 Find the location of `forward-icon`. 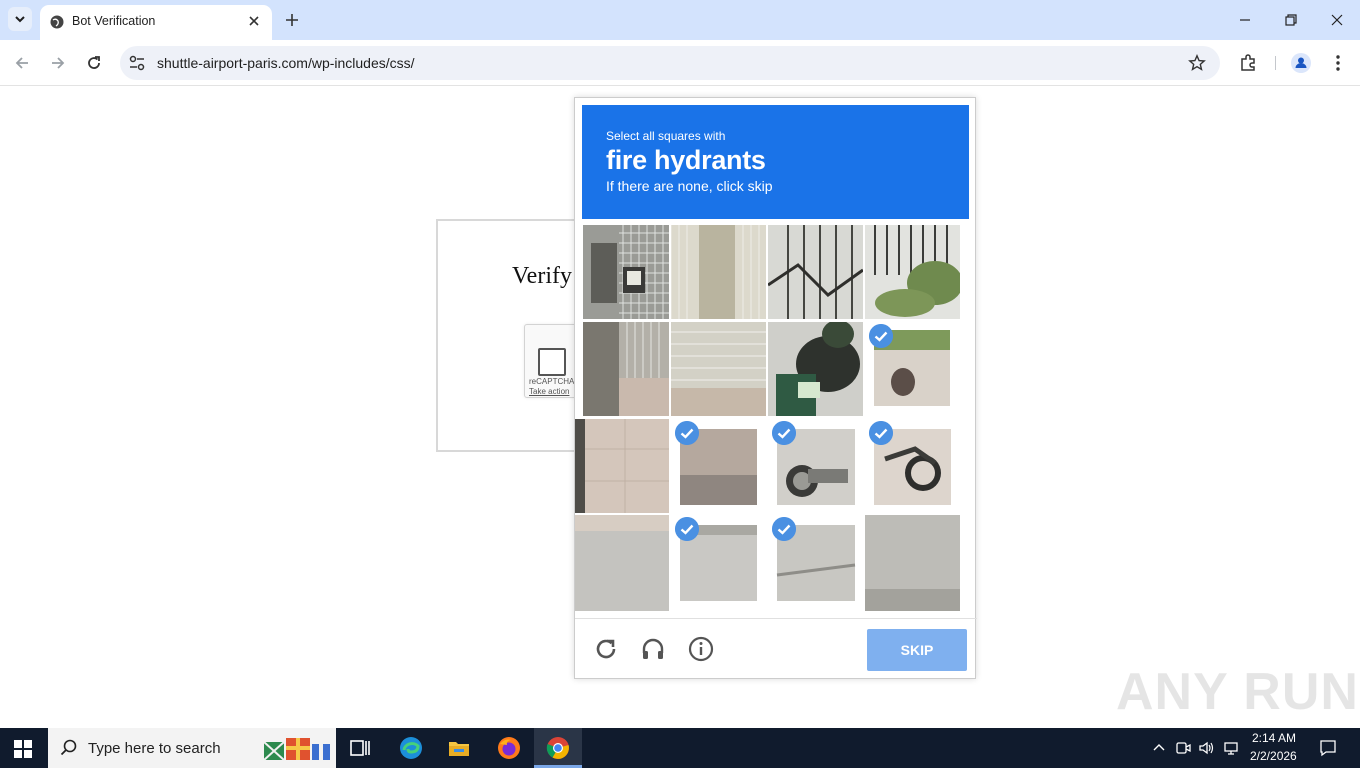

forward-icon is located at coordinates (58, 63).